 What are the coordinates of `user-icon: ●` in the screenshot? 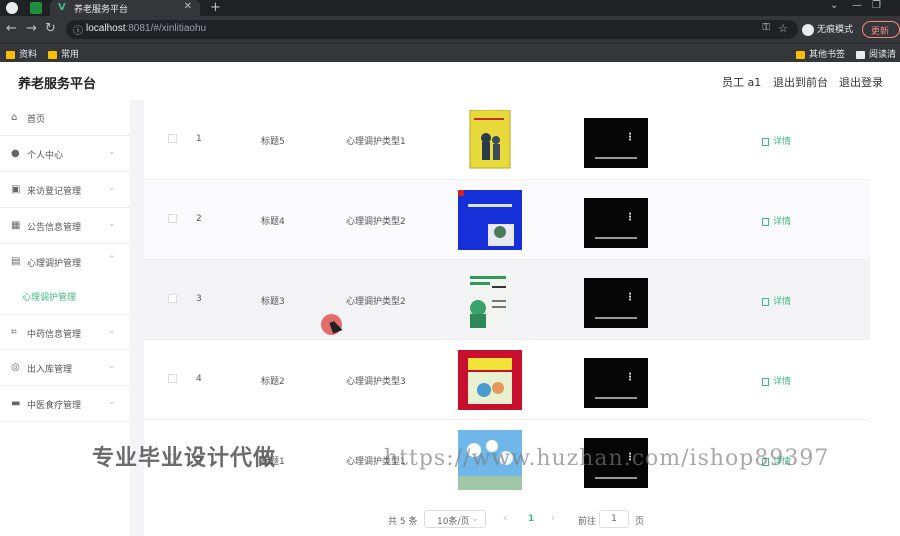 It's located at (15, 153).